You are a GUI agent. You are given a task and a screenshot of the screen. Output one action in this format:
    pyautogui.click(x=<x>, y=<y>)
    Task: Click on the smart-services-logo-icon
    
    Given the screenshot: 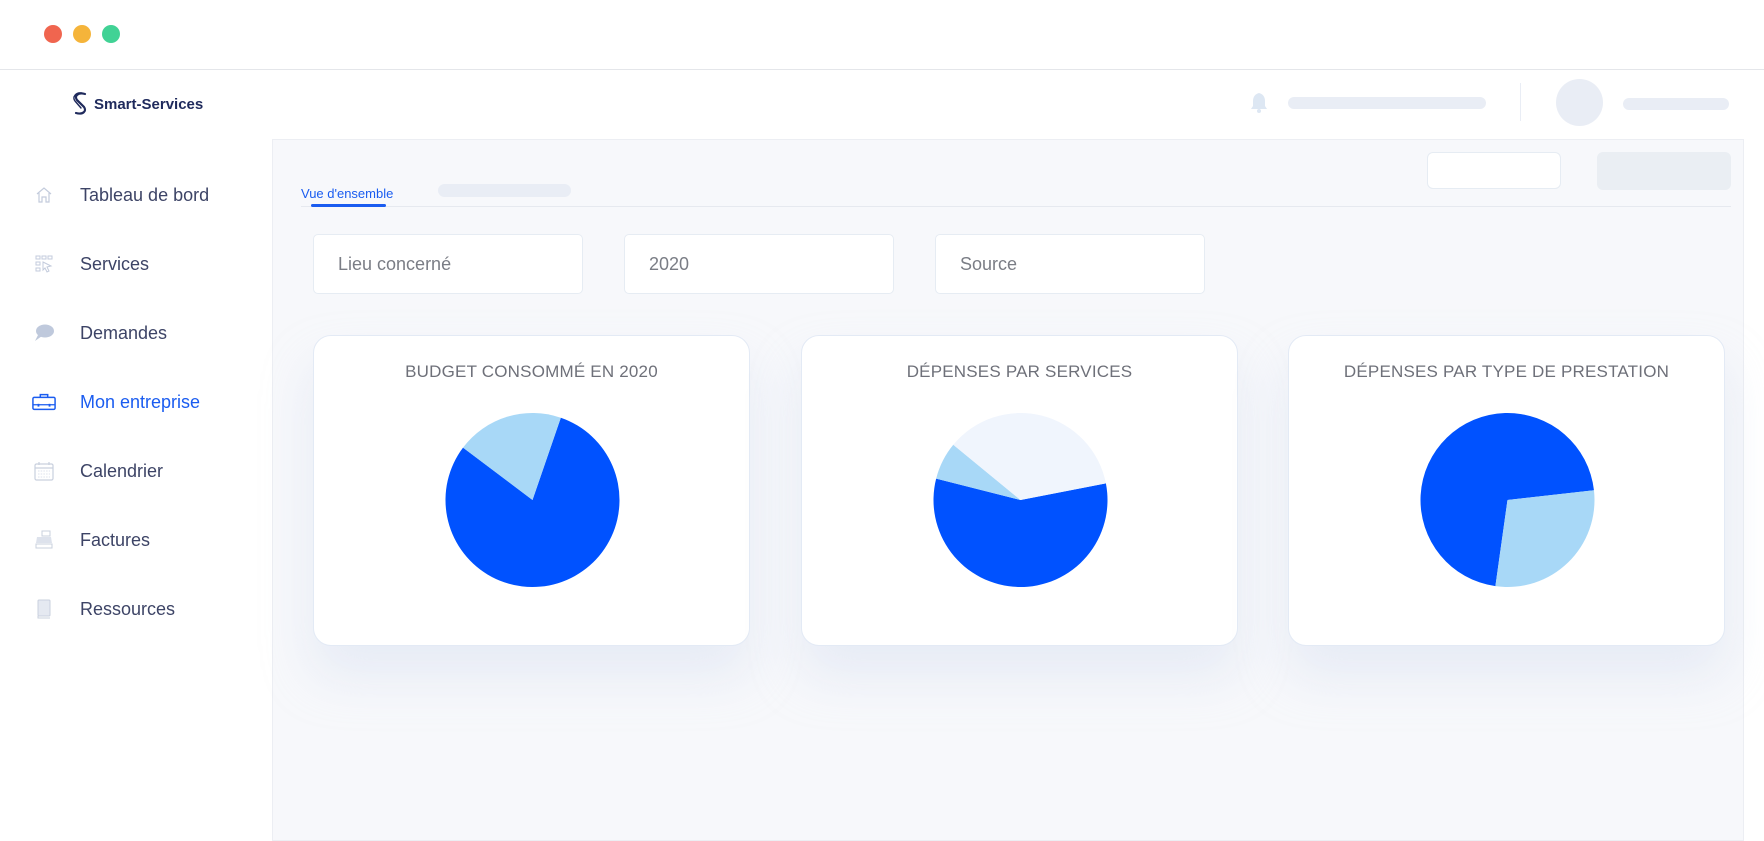 What is the action you would take?
    pyautogui.click(x=80, y=103)
    